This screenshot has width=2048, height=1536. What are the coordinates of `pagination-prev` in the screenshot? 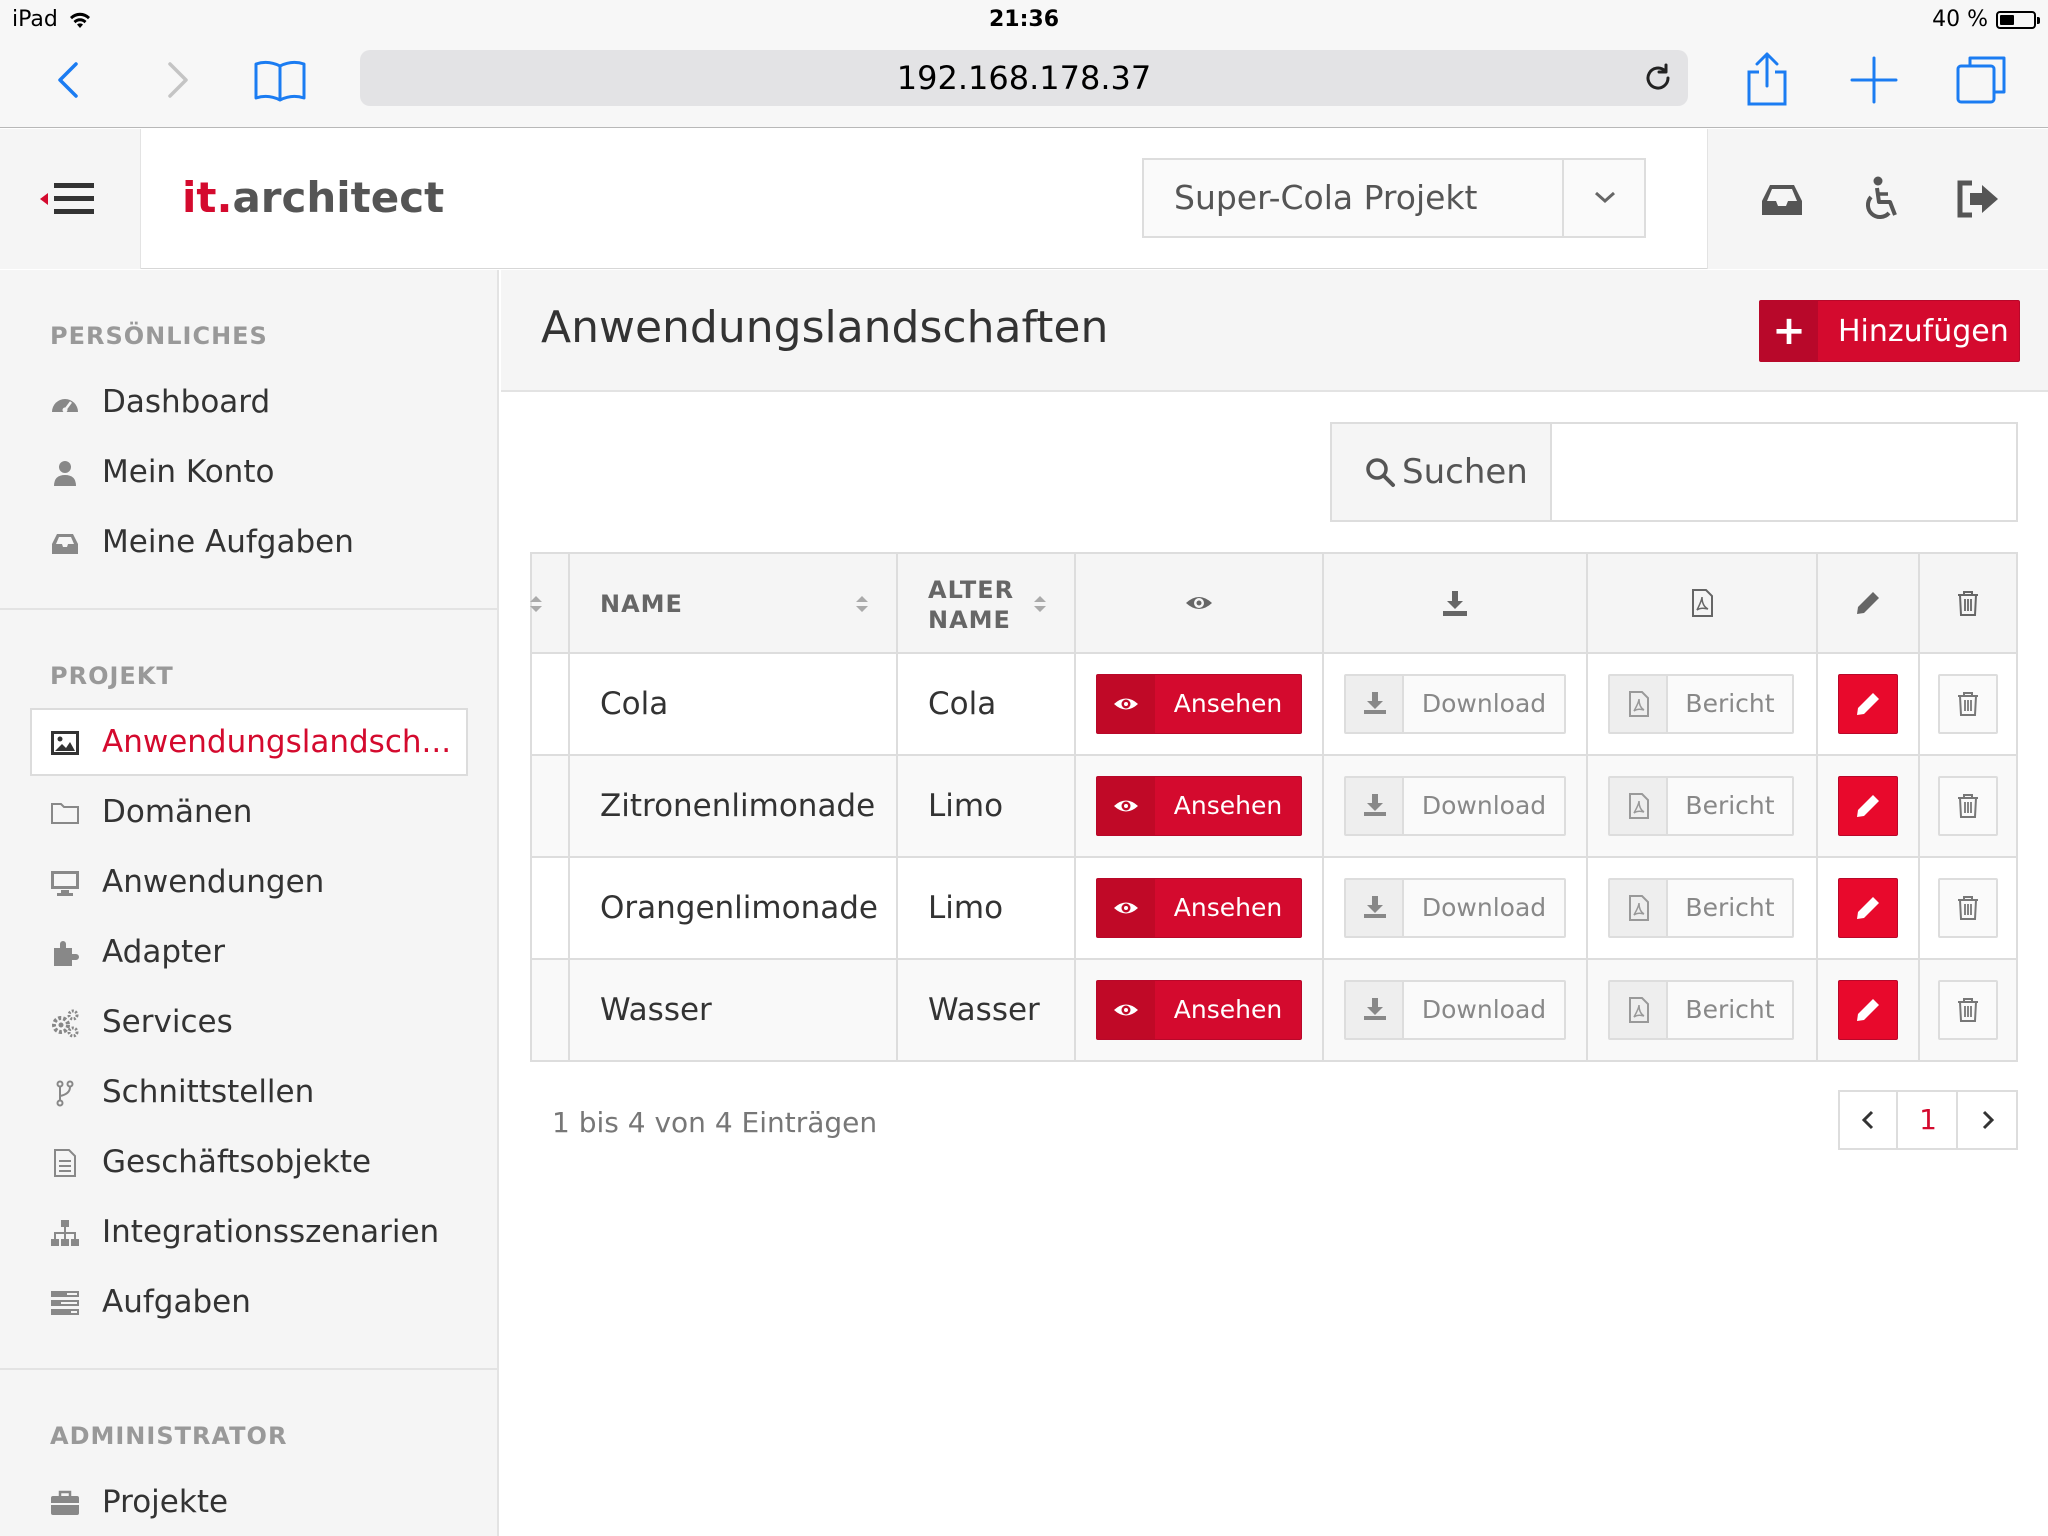 It's located at (1869, 1120).